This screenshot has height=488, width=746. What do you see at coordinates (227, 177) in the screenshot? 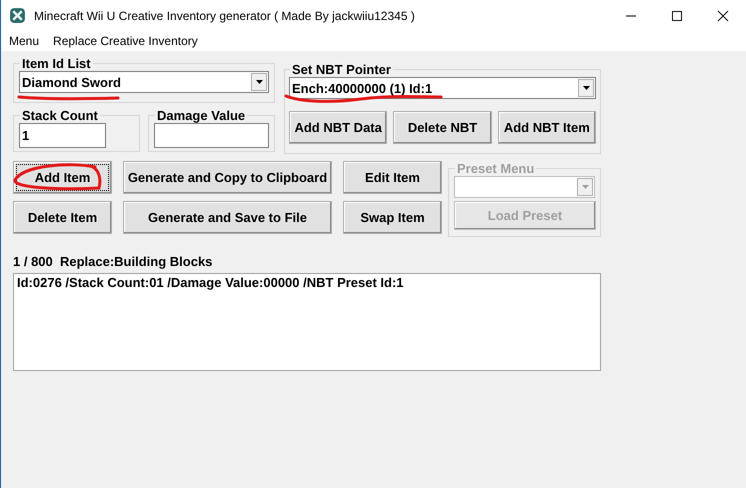
I see `action-button: Generate and Copy to Clipboard` at bounding box center [227, 177].